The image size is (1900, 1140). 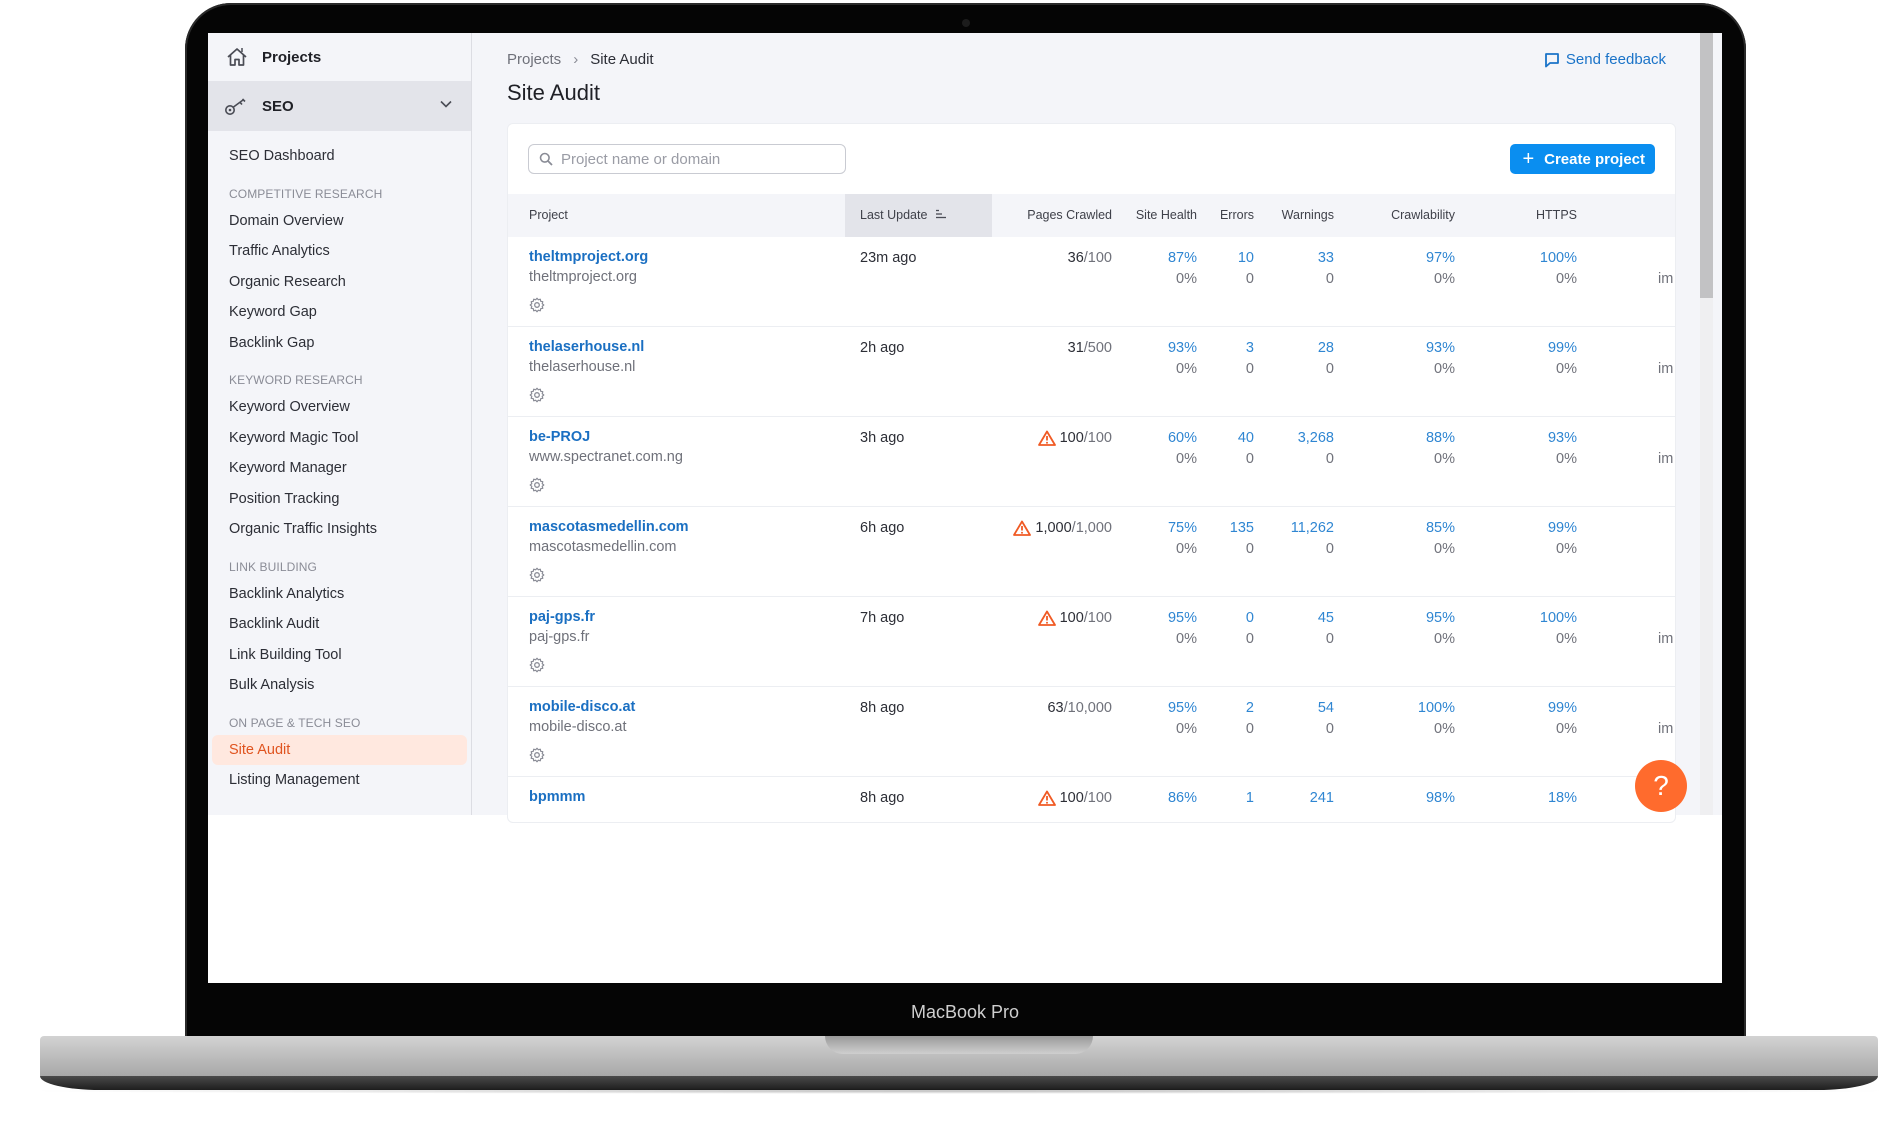 What do you see at coordinates (582, 707) in the screenshot?
I see `project-name-link: mobile-disco.at` at bounding box center [582, 707].